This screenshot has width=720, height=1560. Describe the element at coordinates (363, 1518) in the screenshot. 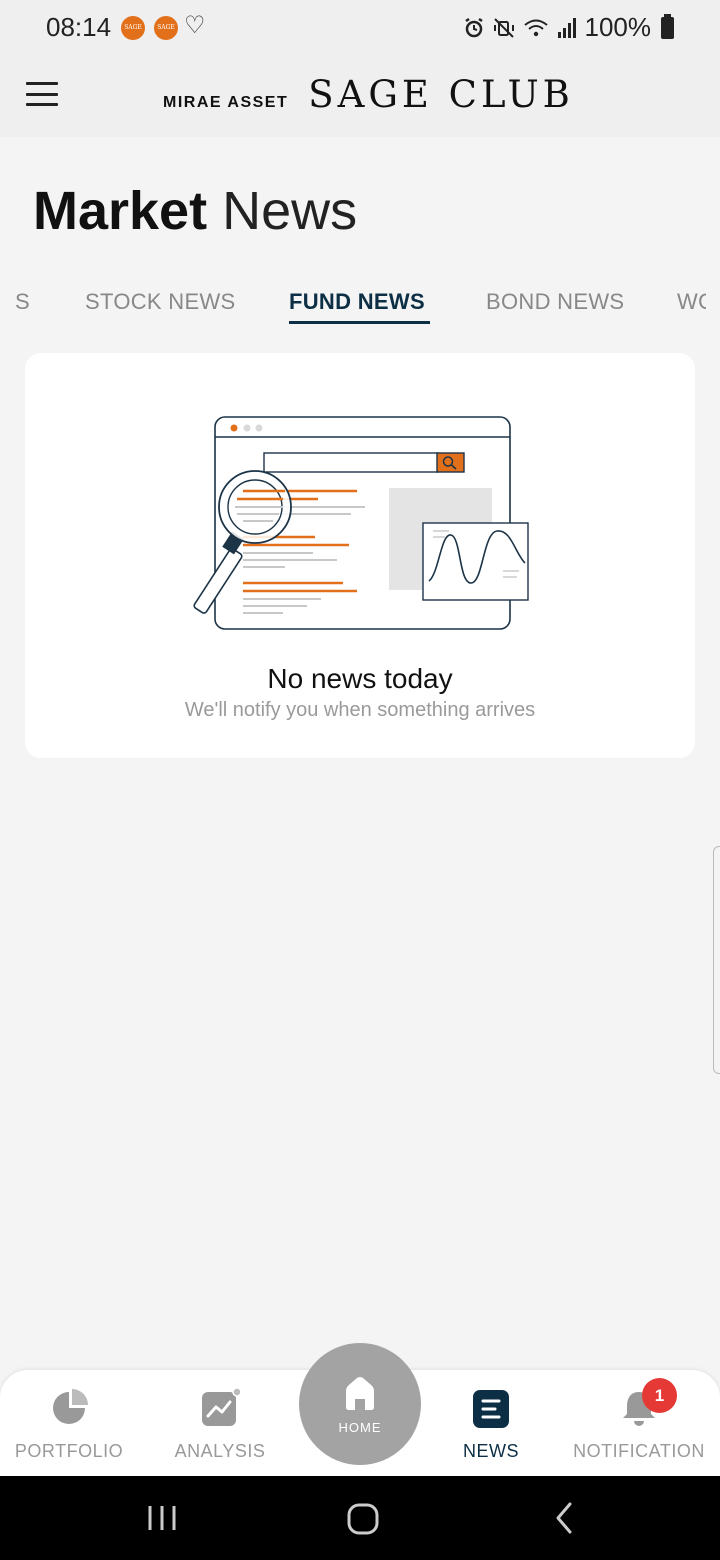

I see `home-system-icon` at that location.